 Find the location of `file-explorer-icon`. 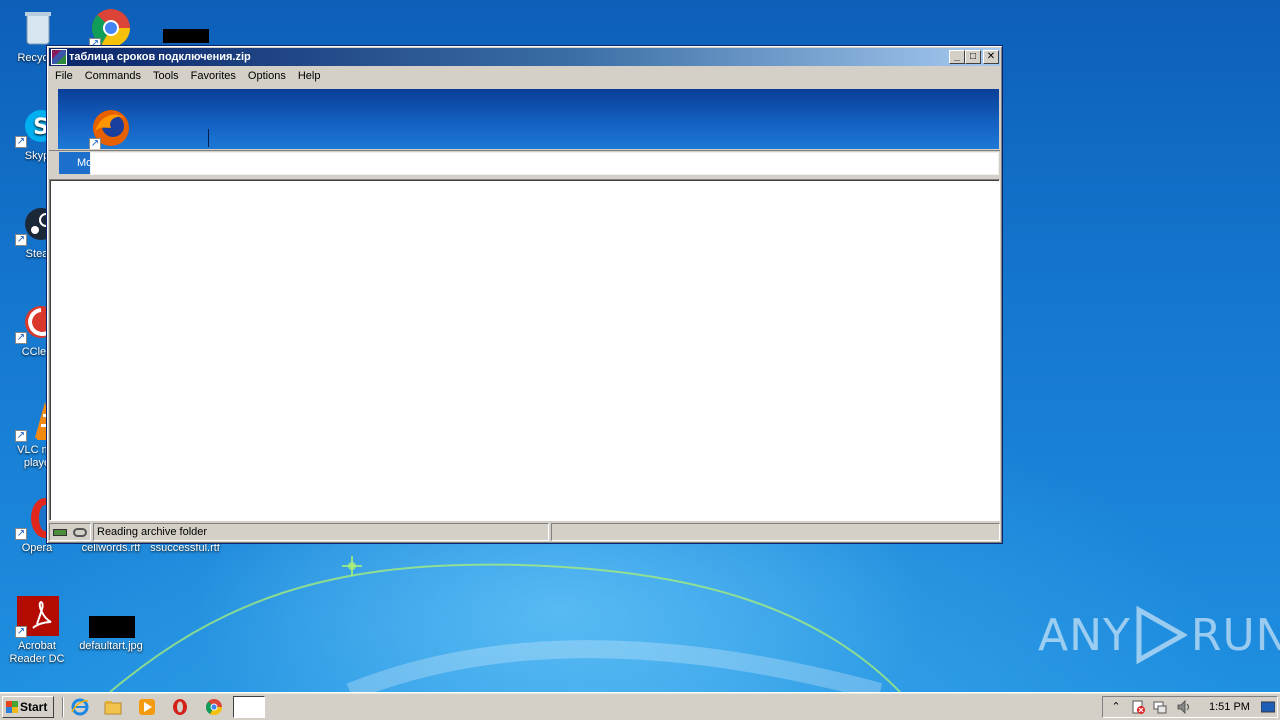

file-explorer-icon is located at coordinates (113, 707).